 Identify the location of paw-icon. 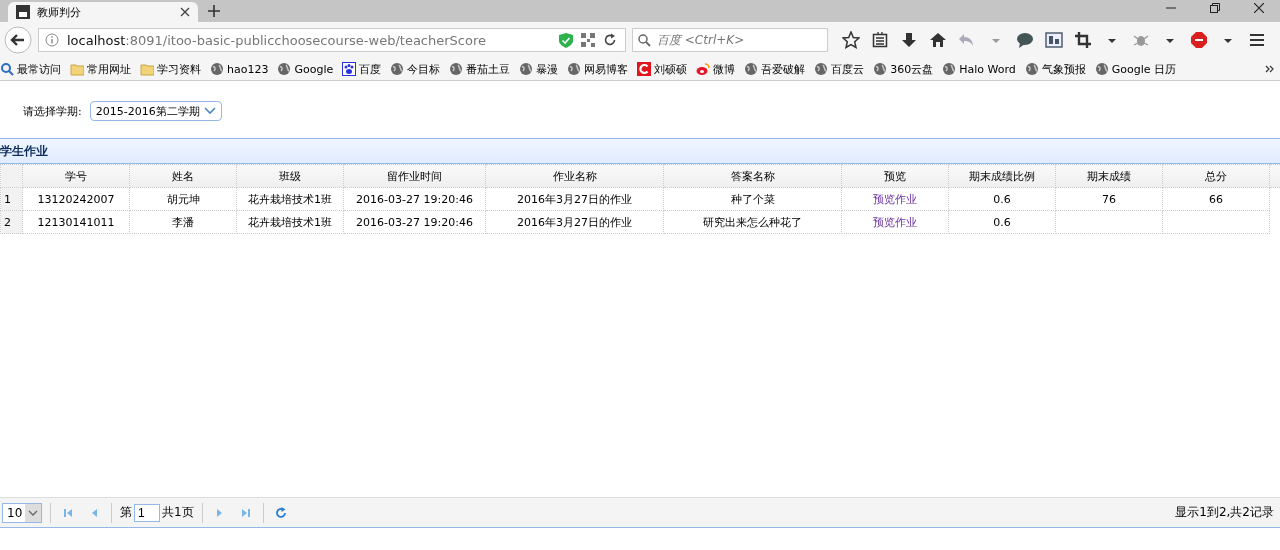
(349, 69).